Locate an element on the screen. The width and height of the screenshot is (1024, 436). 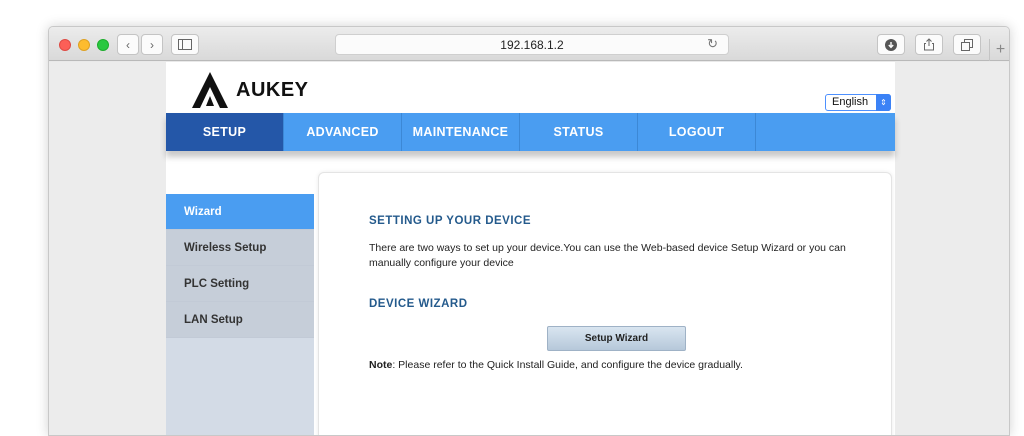
tabs-overview-button is located at coordinates (967, 44).